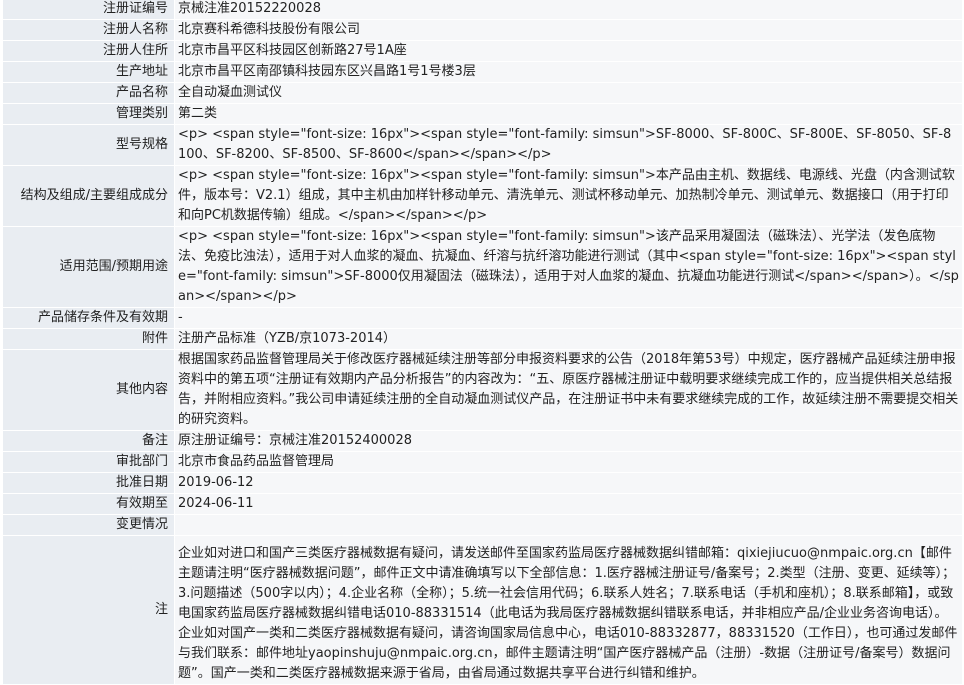  I want to click on row-registrant-name: 注册人名称 北京赛科希德科技股份有限公司, so click(482, 30).